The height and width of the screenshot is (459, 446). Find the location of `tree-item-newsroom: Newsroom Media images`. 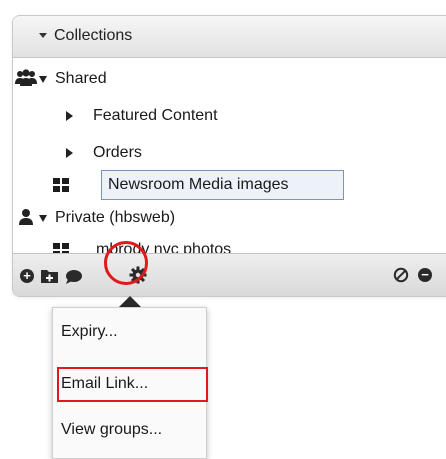

tree-item-newsroom: Newsroom Media images is located at coordinates (223, 185).